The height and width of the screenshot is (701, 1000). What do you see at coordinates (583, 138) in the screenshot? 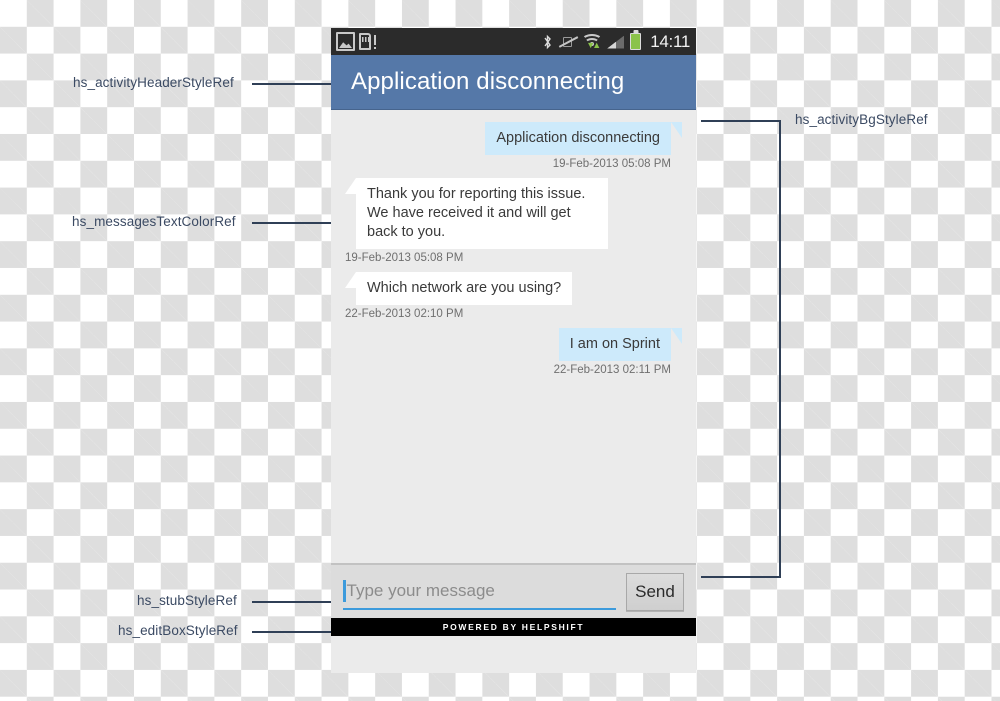
I see `message-bubble: Application disconnecting` at bounding box center [583, 138].